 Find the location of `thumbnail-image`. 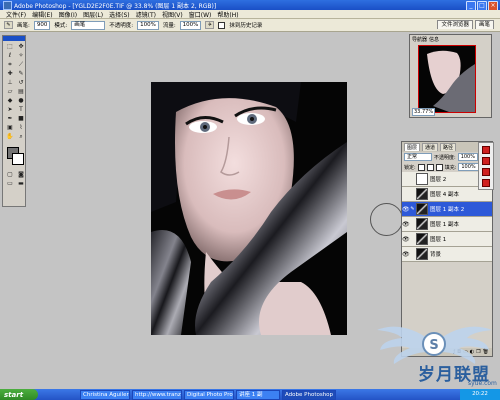

thumbnail-image is located at coordinates (447, 79).